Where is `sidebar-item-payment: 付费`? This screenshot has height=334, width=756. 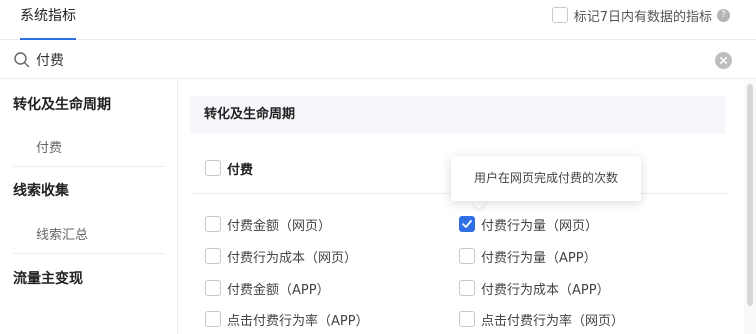
sidebar-item-payment: 付费 is located at coordinates (49, 146).